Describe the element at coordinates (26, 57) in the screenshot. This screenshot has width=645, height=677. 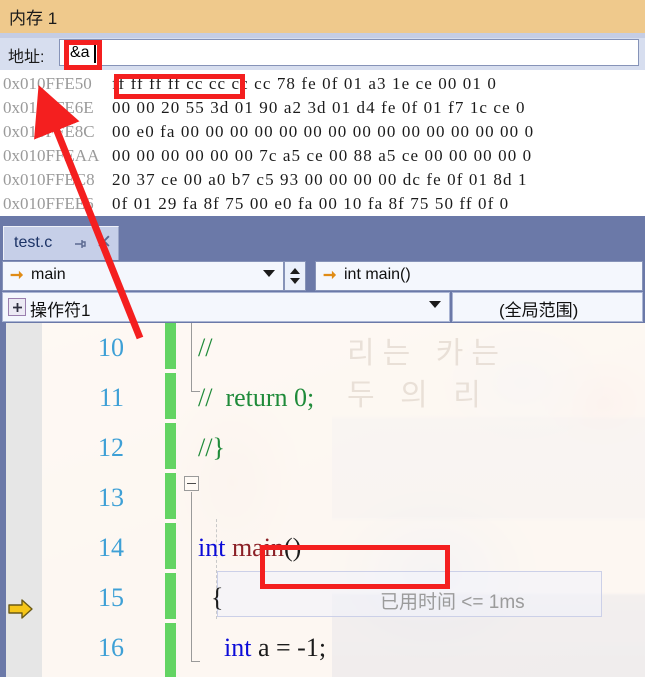
I see `address-label: 地址:` at that location.